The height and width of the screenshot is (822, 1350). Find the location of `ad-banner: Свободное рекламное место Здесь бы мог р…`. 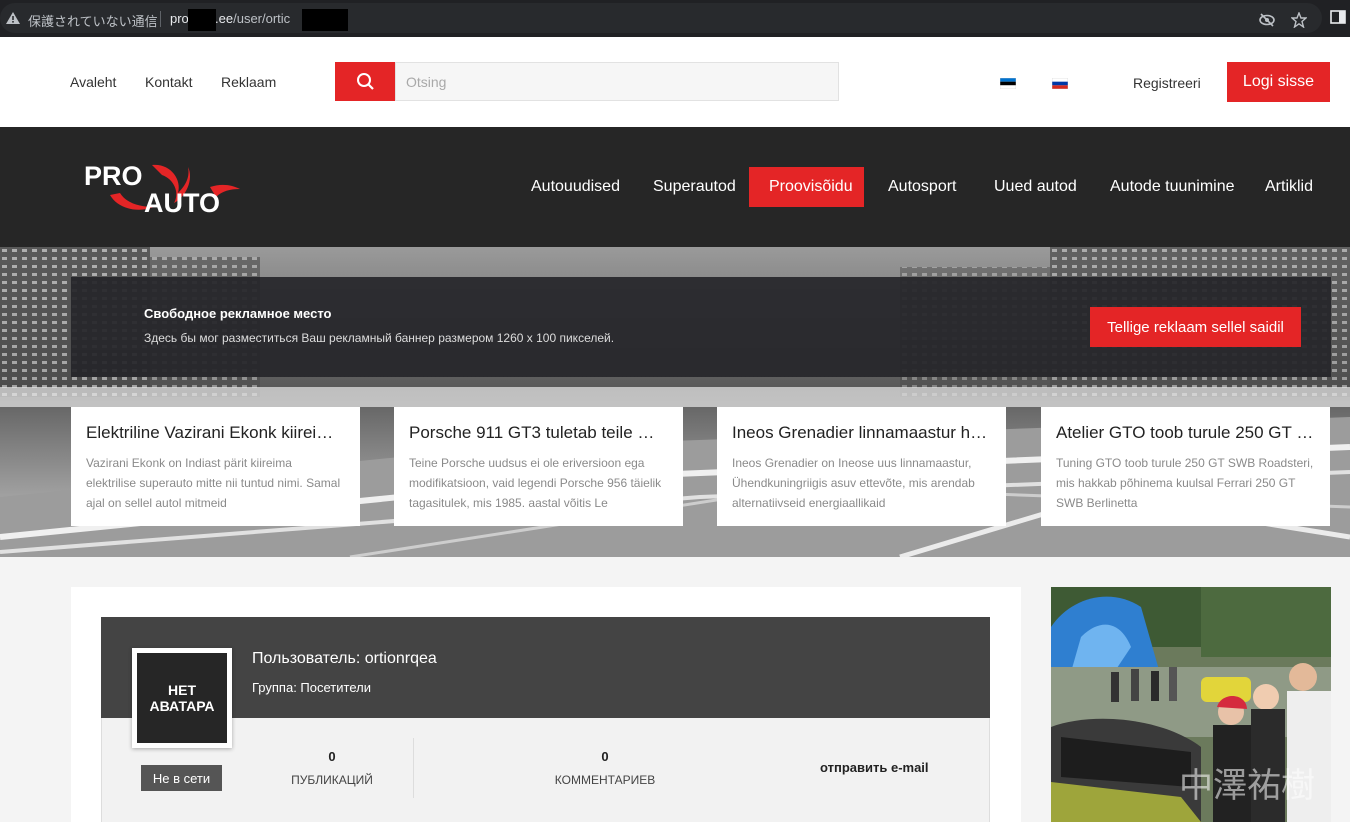

ad-banner: Свободное рекламное место Здесь бы мог р… is located at coordinates (701, 327).